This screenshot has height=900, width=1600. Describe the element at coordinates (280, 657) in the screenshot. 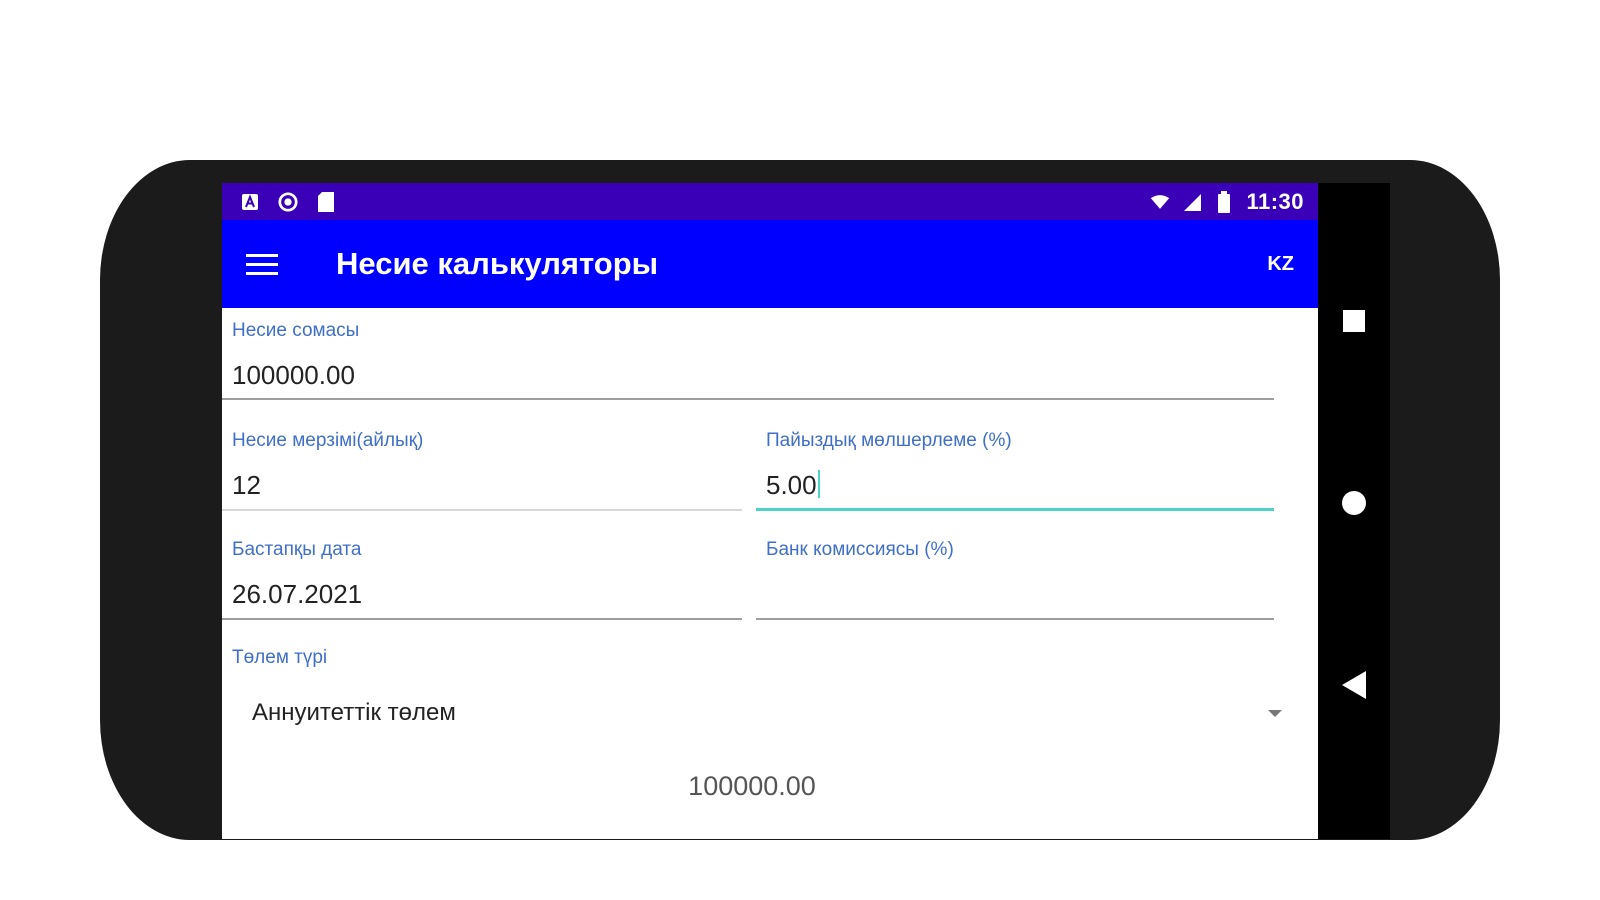

I see `payment-type-label: Төлем түрі` at that location.